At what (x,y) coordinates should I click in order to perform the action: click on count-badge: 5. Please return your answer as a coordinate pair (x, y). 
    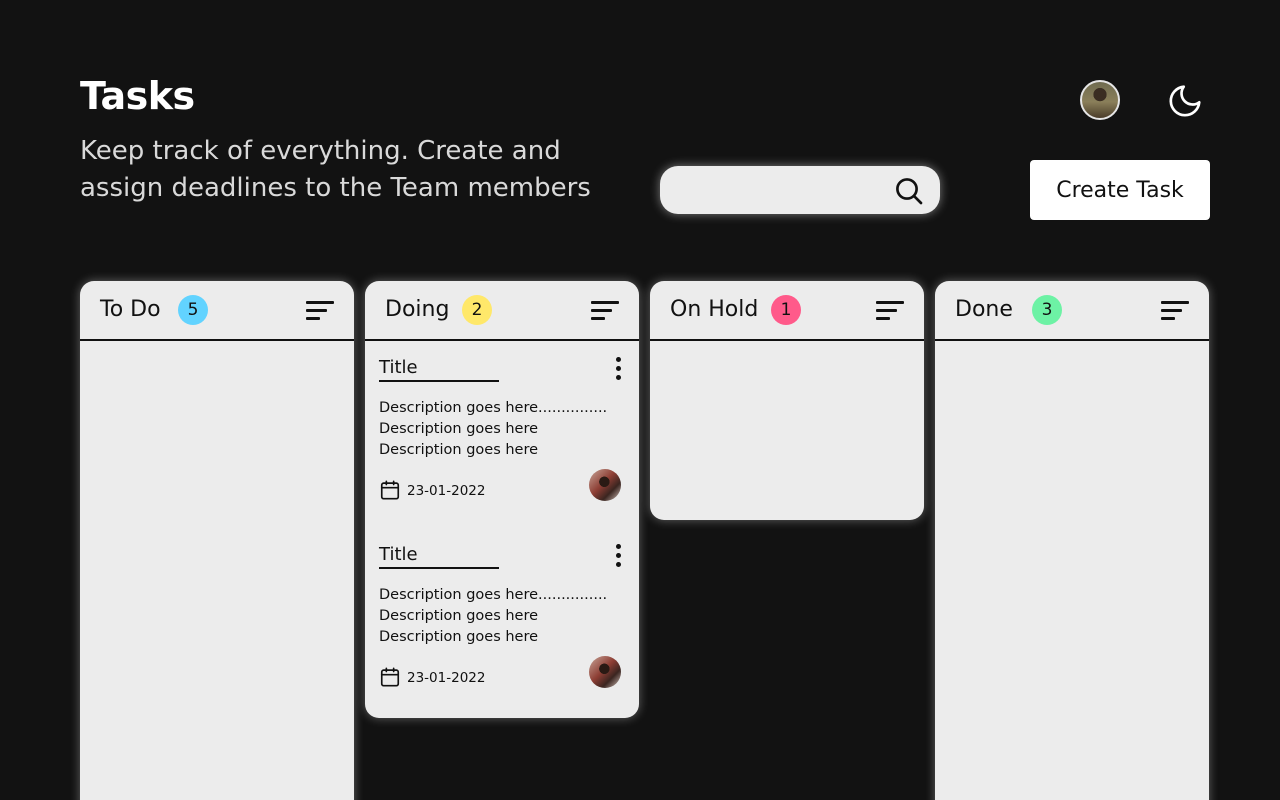
    Looking at the image, I should click on (193, 310).